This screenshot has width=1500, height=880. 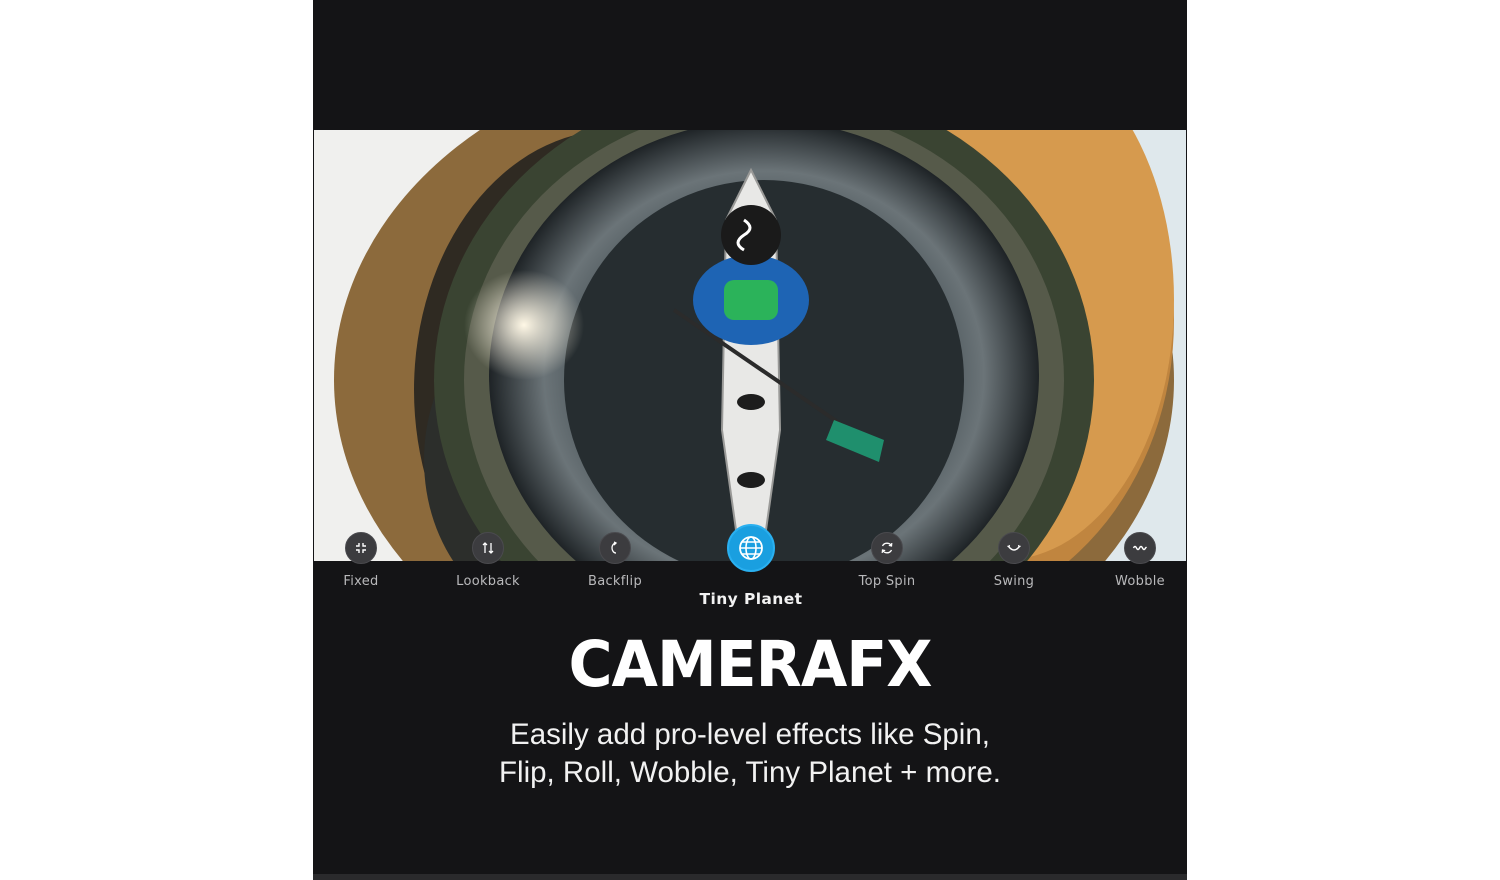 I want to click on wobble-icon, so click(x=1140, y=548).